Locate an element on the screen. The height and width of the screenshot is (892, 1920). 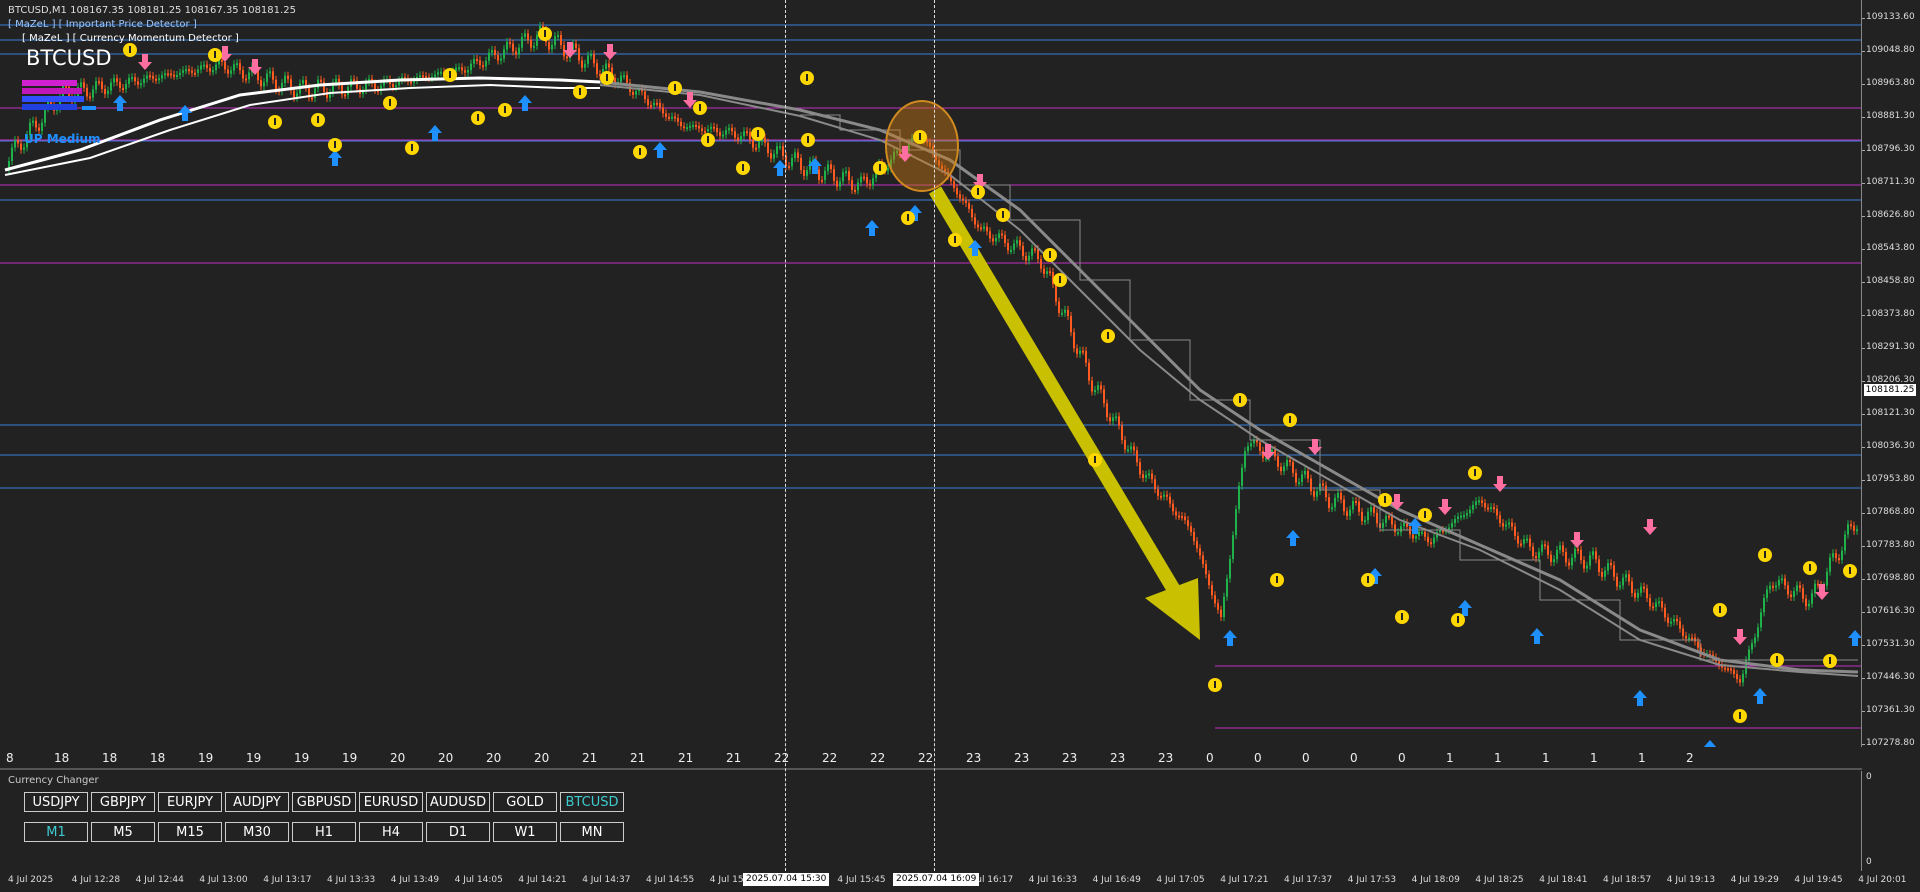
mini-date-label: 22 is located at coordinates (878, 758).